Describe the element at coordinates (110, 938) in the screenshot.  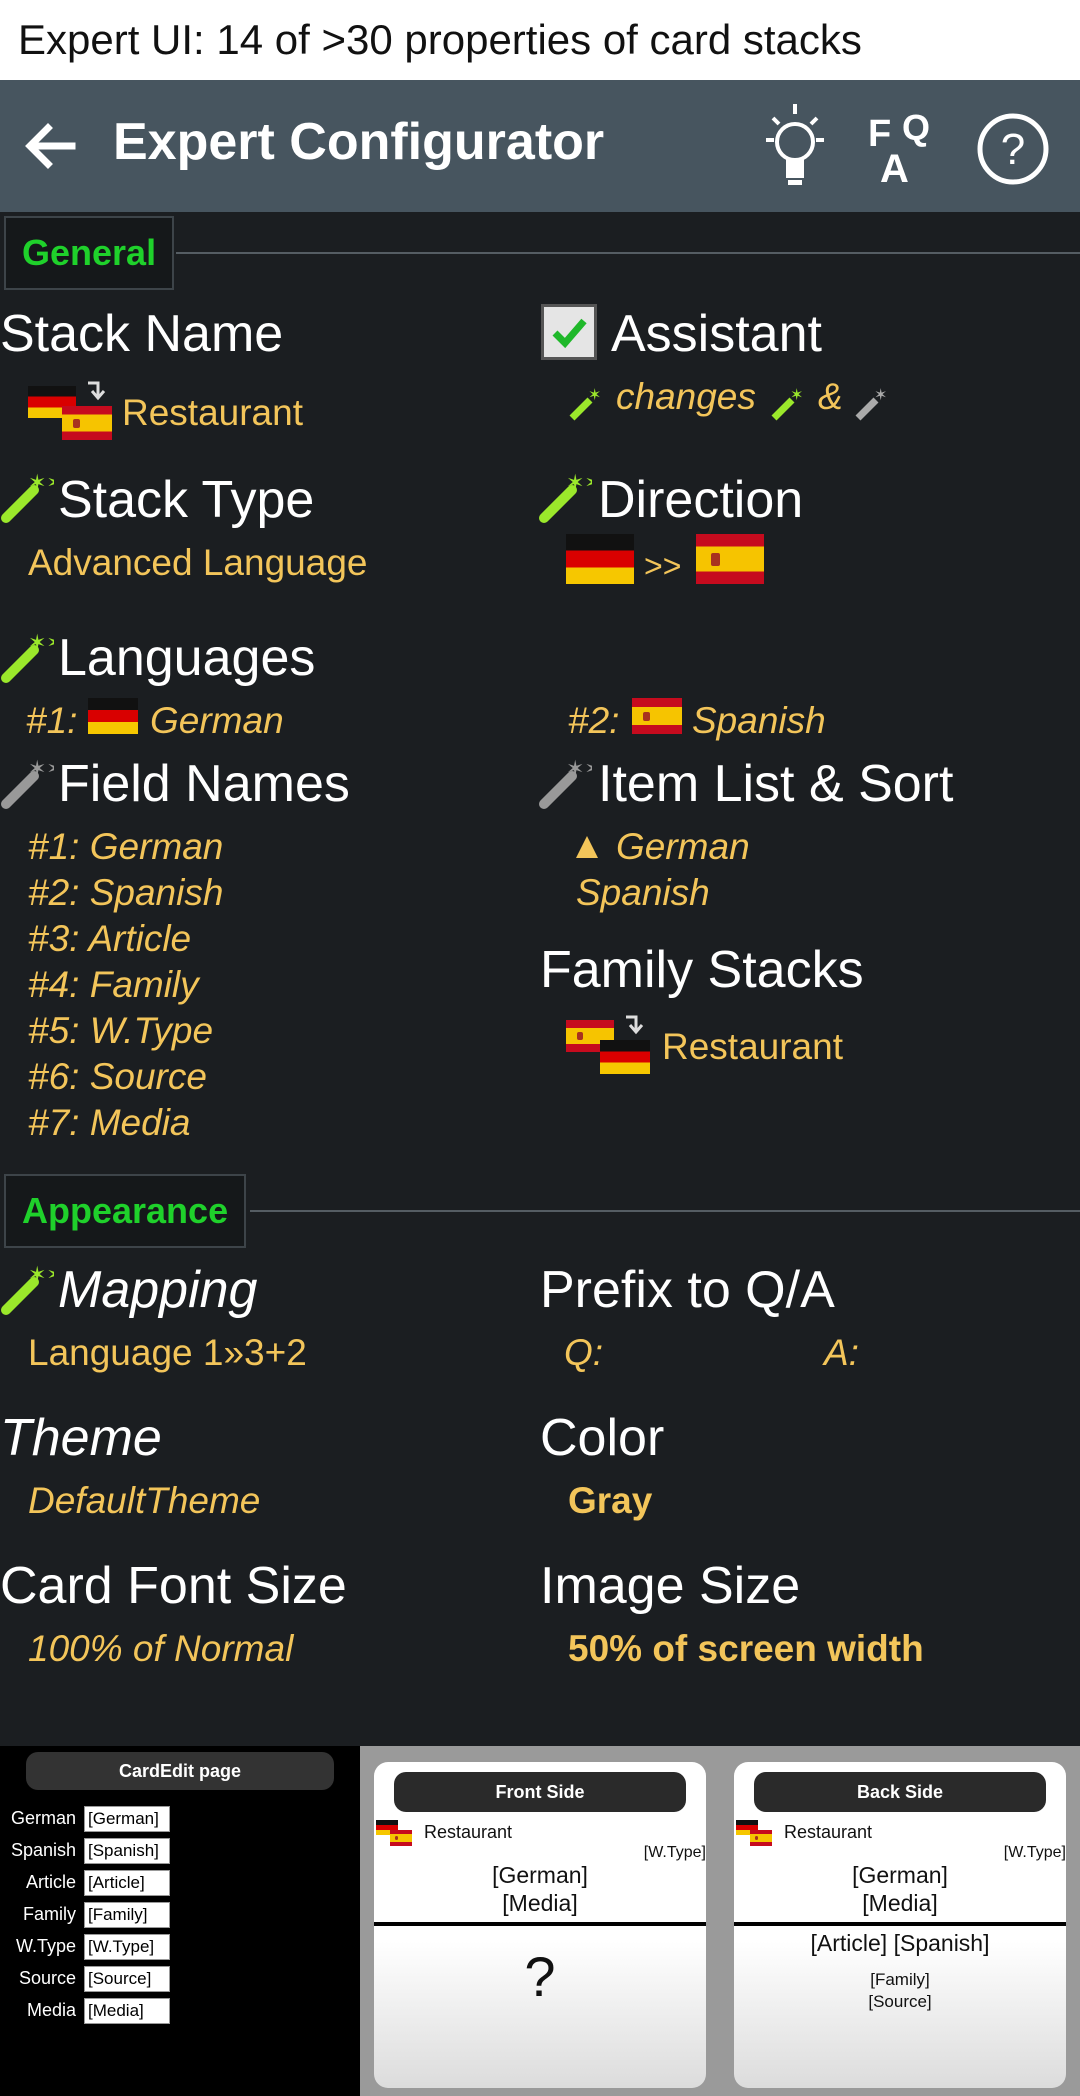
I see `field-name-item: #3: Article` at that location.